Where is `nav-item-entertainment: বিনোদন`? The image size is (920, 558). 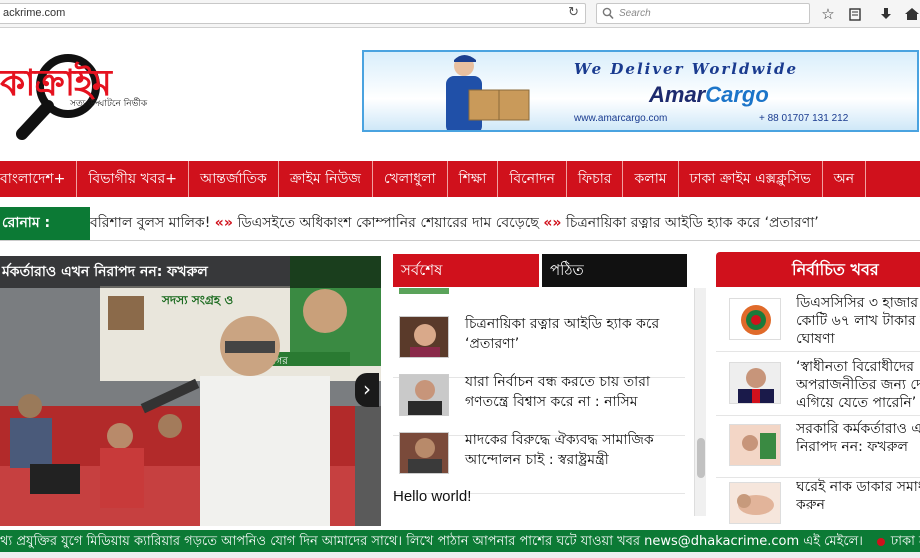 nav-item-entertainment: বিনোদন is located at coordinates (532, 179).